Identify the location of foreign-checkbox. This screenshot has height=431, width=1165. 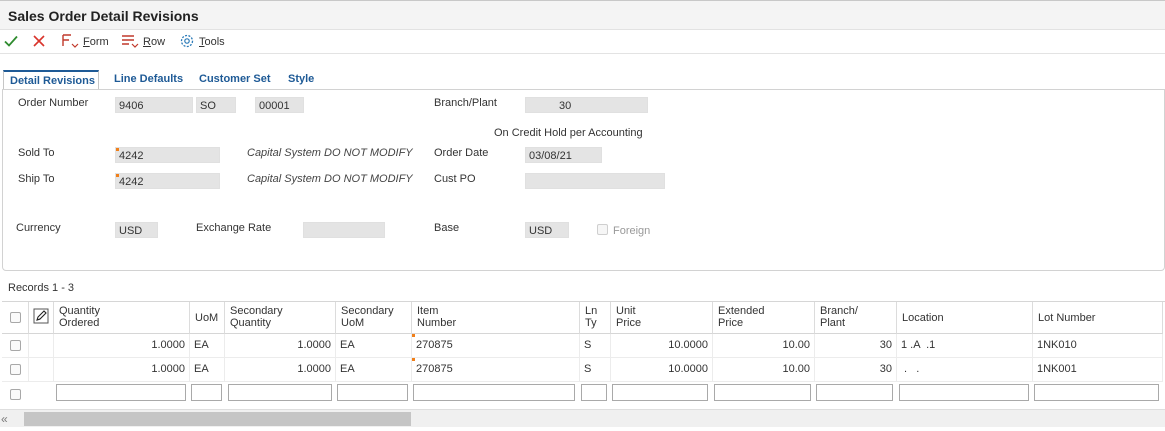
(602, 229).